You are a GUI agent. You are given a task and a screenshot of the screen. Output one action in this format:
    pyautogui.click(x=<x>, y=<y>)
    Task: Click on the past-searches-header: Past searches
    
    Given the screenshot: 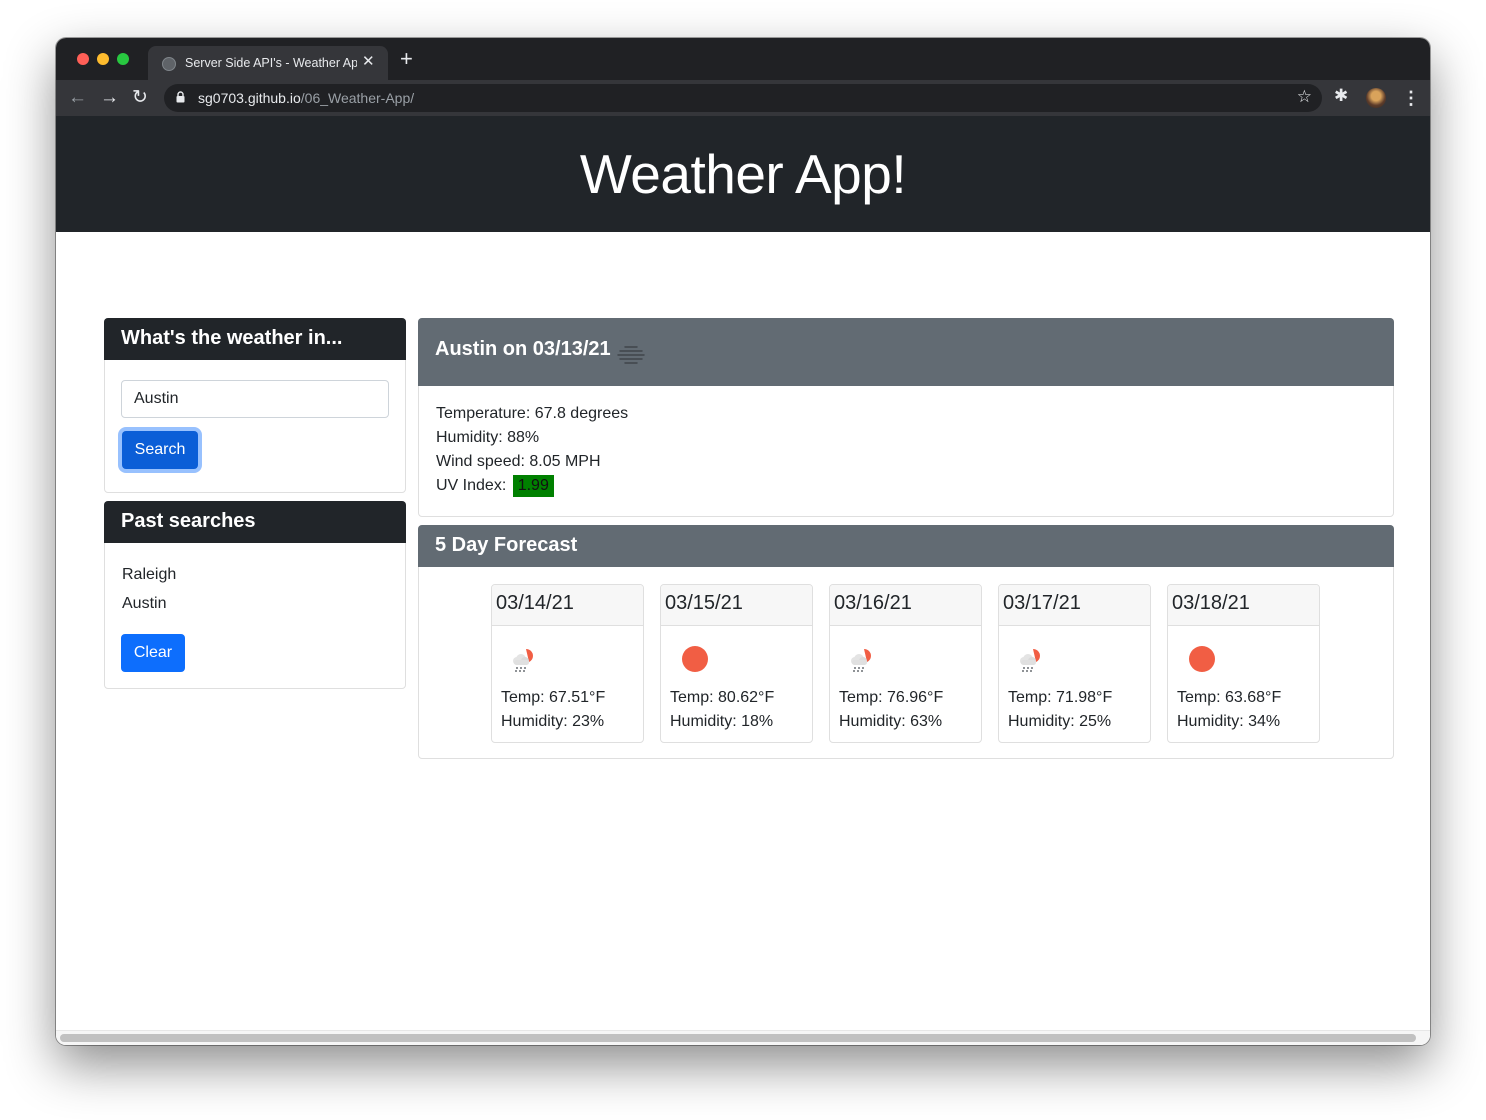 What is the action you would take?
    pyautogui.click(x=255, y=522)
    